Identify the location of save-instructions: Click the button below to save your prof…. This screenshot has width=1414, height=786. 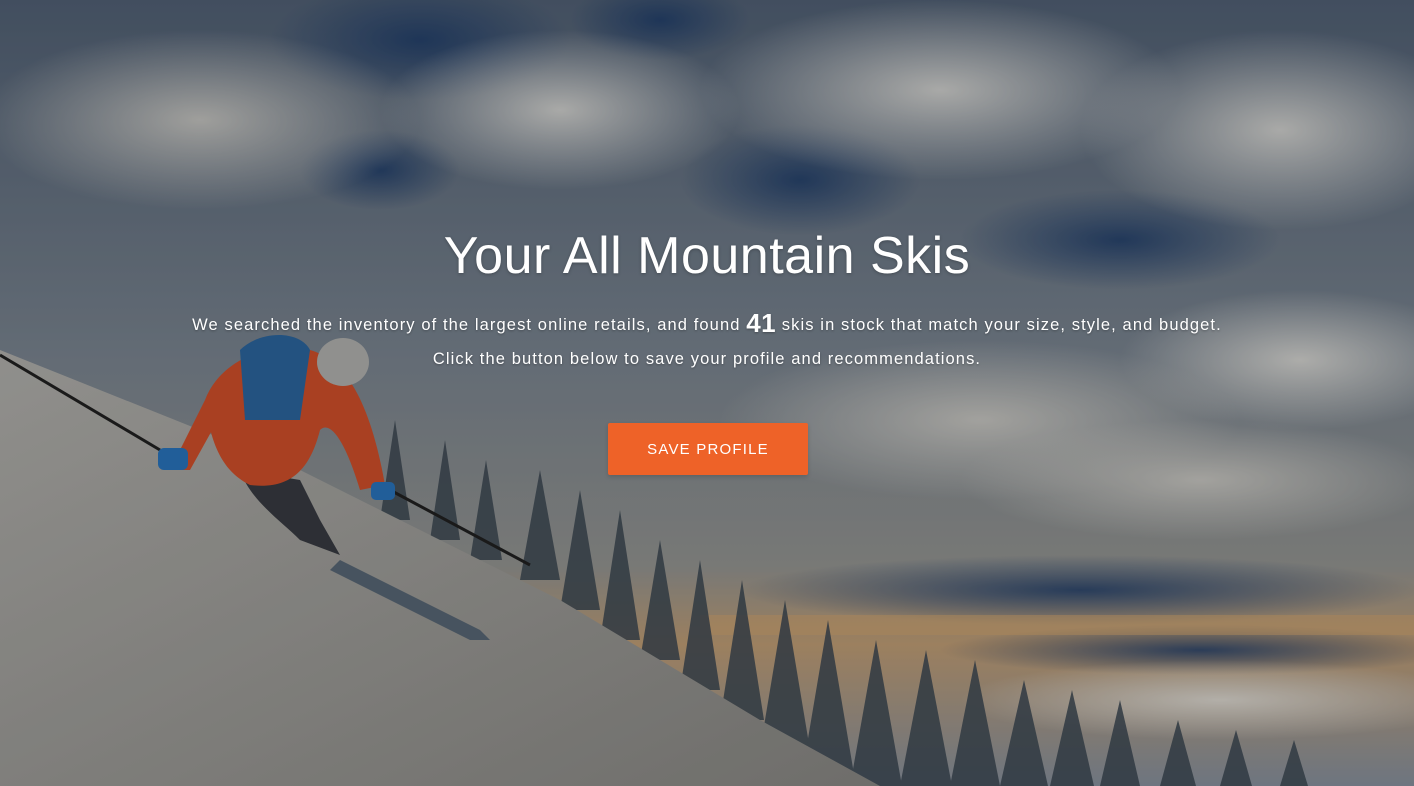
(707, 359).